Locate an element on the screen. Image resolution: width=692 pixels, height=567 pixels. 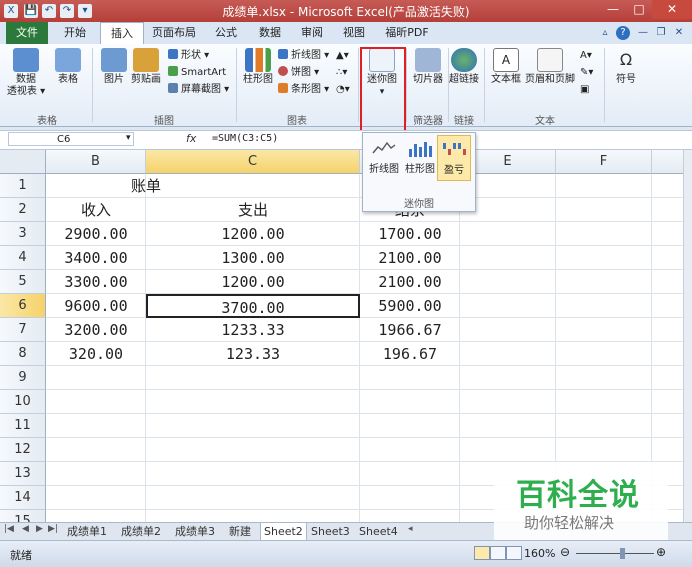
slicer-button: 切片器 is located at coordinates (428, 67).